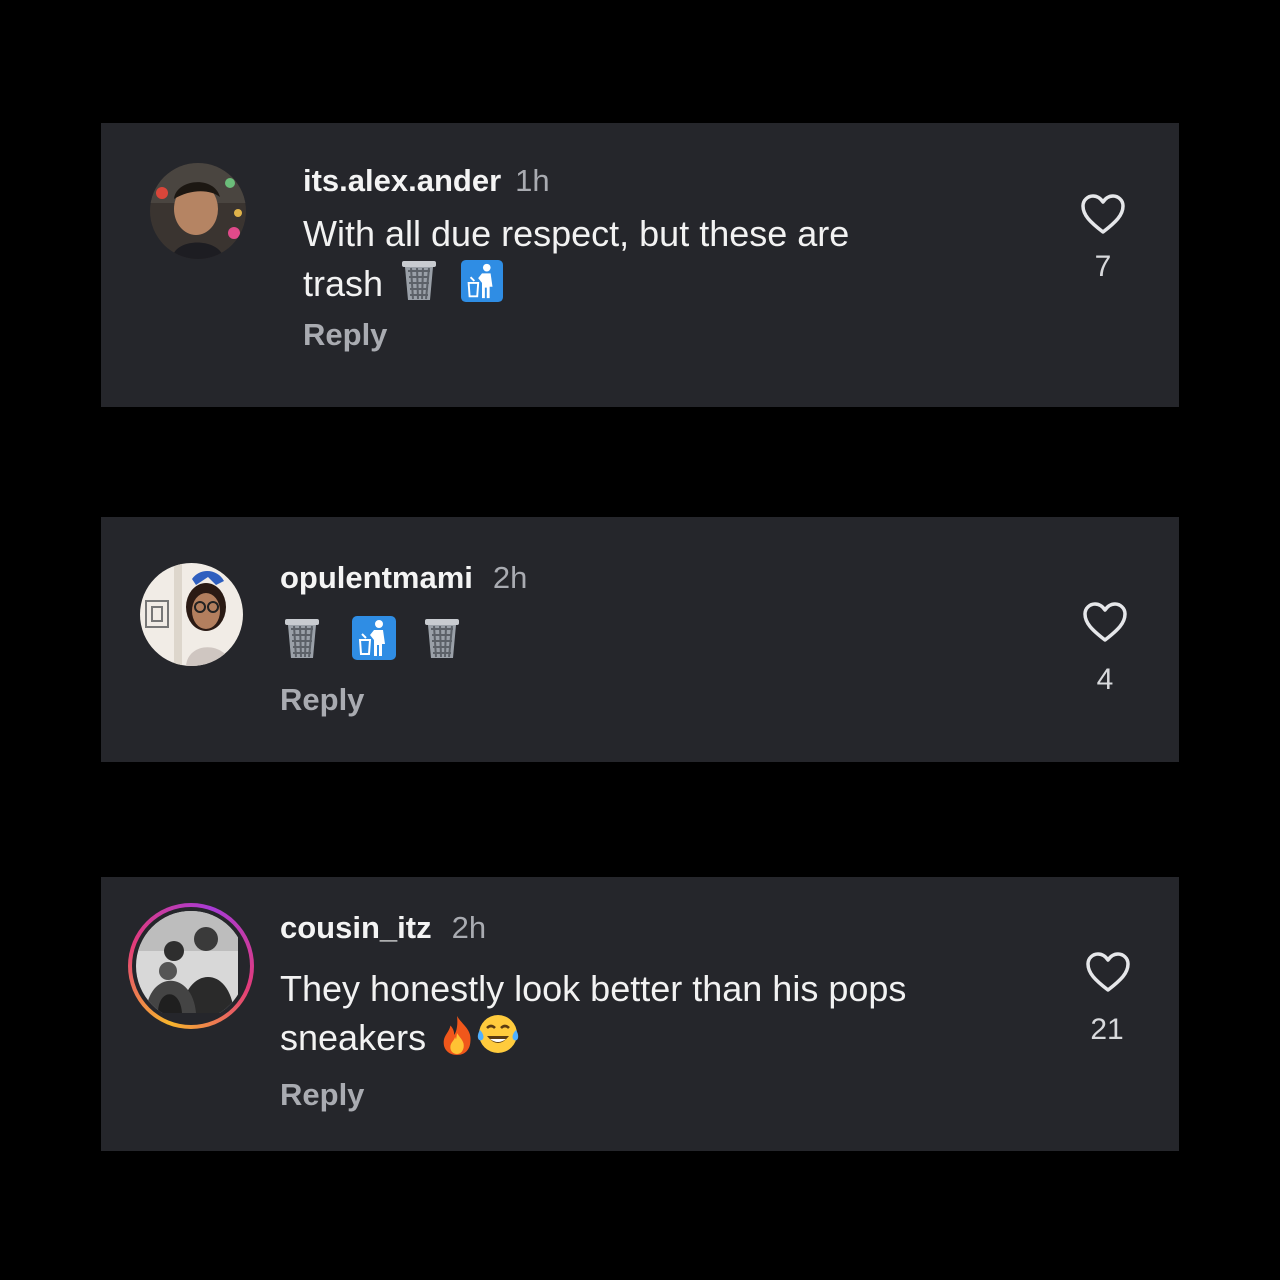 This screenshot has height=1280, width=1280. I want to click on username: cousin_itz 2h, so click(383, 928).